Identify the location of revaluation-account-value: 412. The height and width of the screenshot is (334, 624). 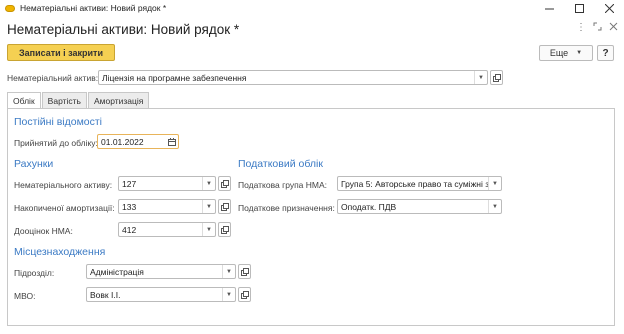
(129, 229).